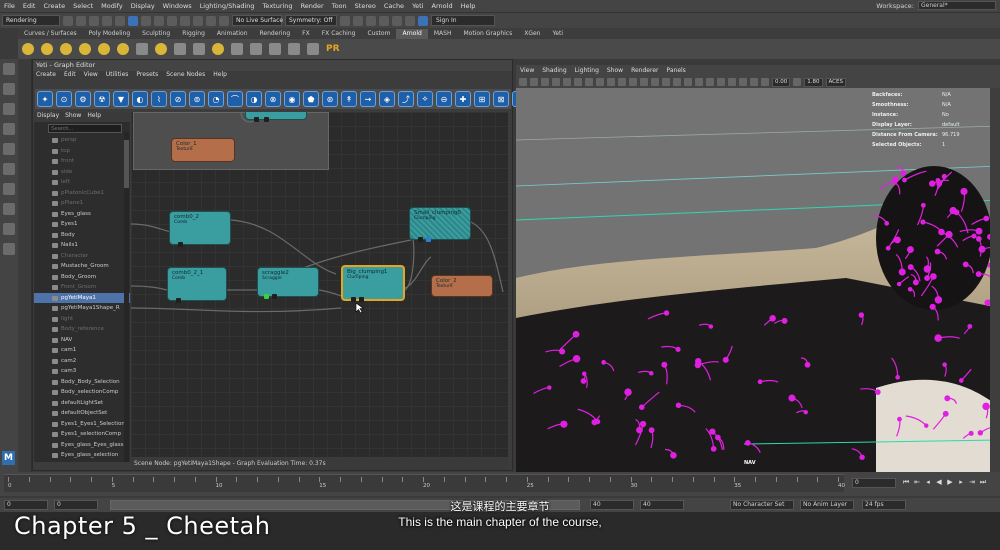  What do you see at coordinates (82, 371) in the screenshot?
I see `outliner-item: cam3` at bounding box center [82, 371].